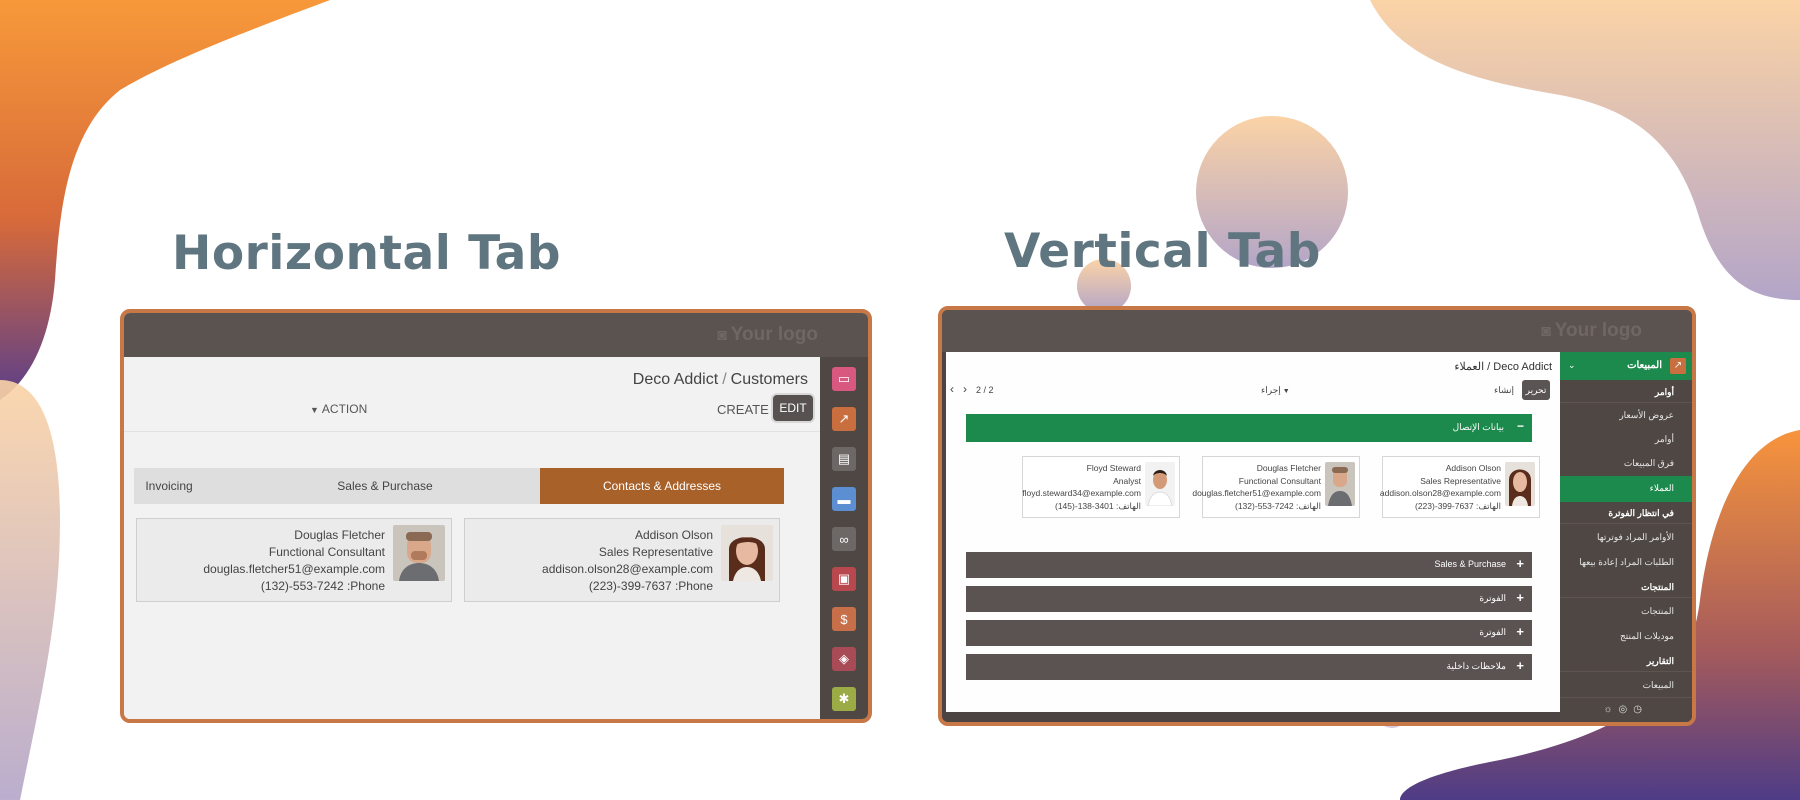  I want to click on clock-icon: ◷, so click(1640, 709).